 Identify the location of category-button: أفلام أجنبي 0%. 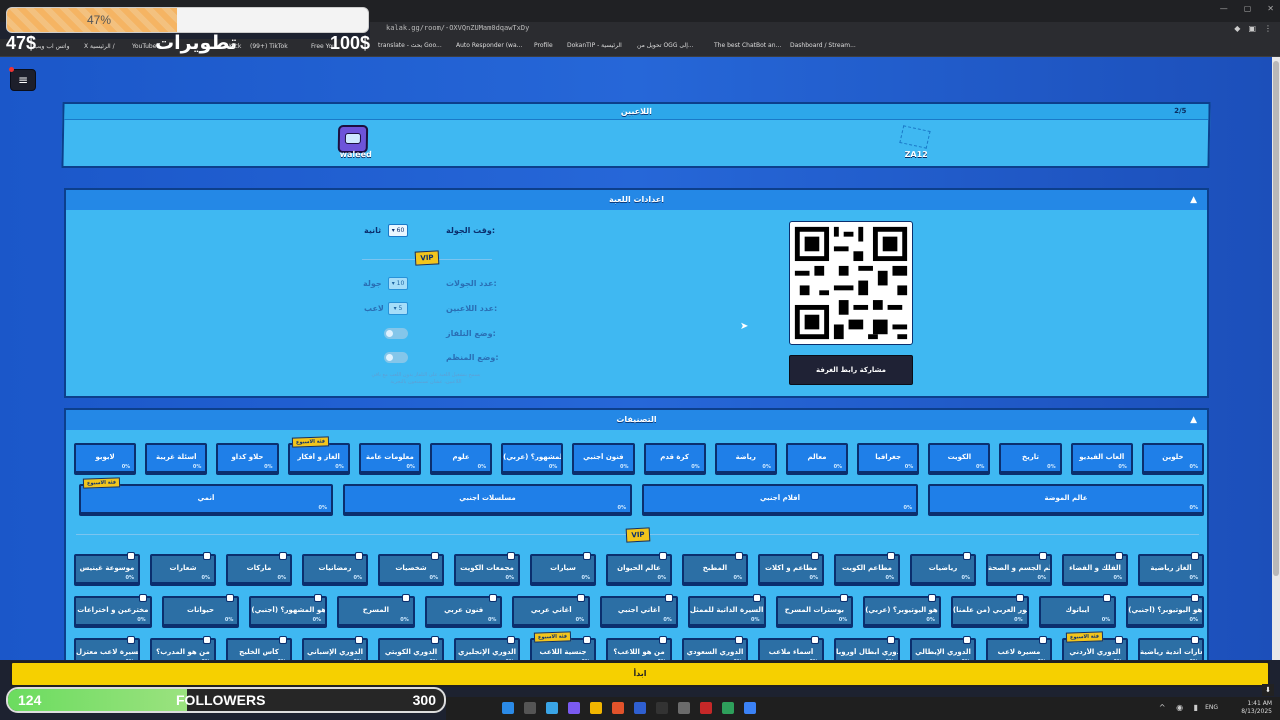
(780, 499).